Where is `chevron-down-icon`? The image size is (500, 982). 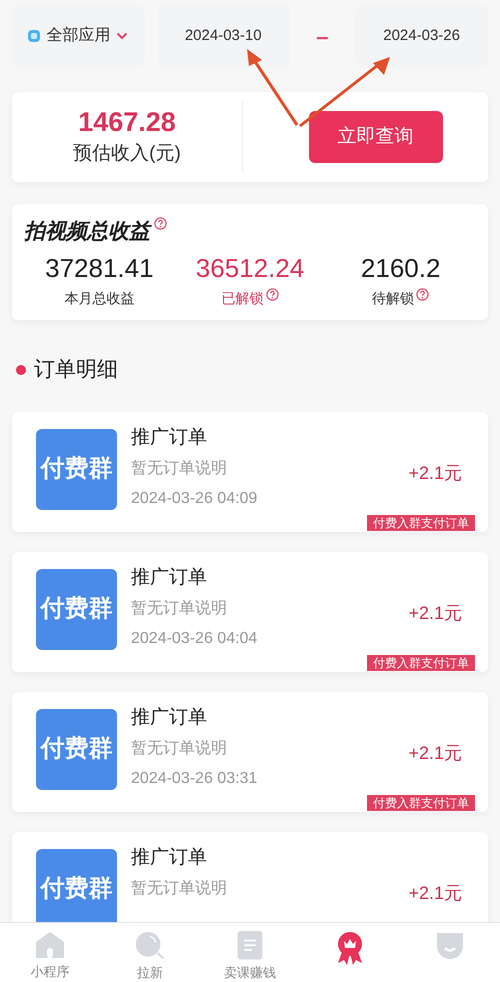 chevron-down-icon is located at coordinates (122, 36).